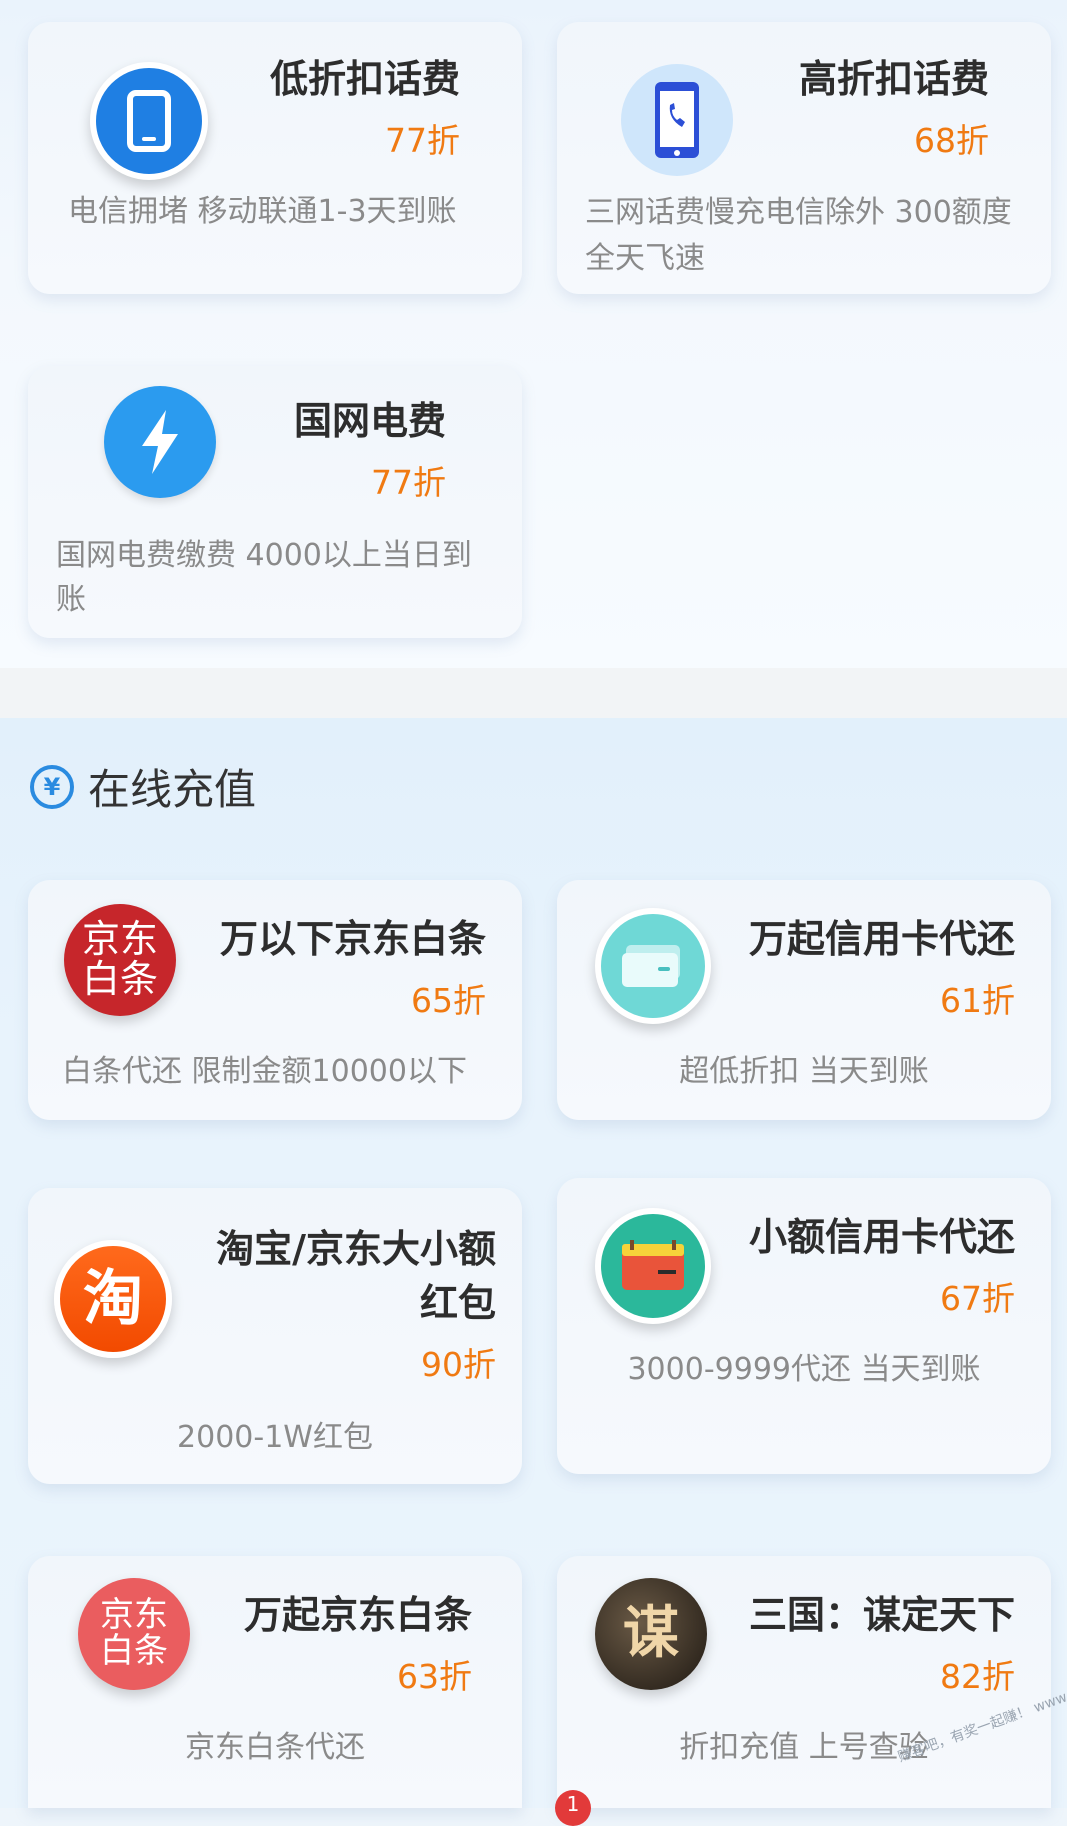  I want to click on card-discount: 90折, so click(458, 1364).